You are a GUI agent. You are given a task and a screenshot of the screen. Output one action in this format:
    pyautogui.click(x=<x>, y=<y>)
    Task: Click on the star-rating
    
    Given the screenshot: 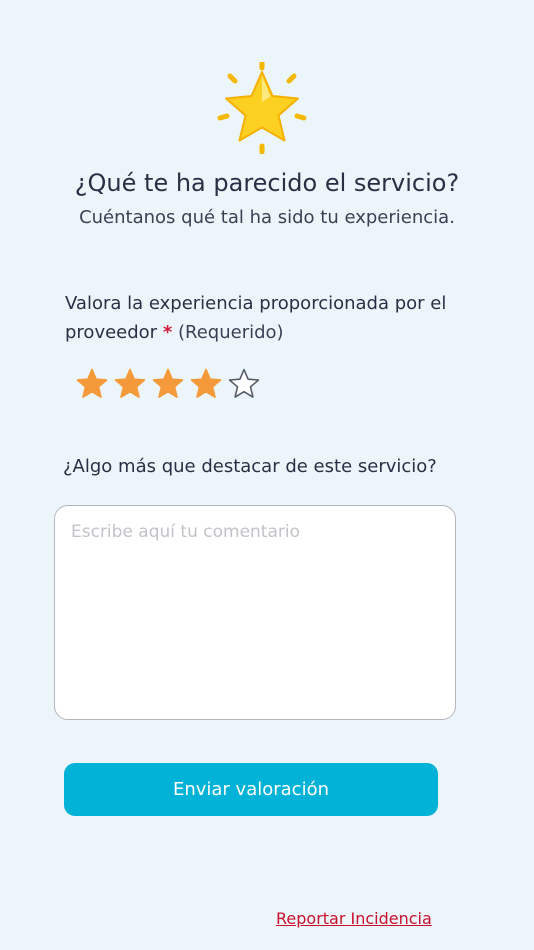 What is the action you would take?
    pyautogui.click(x=170, y=384)
    